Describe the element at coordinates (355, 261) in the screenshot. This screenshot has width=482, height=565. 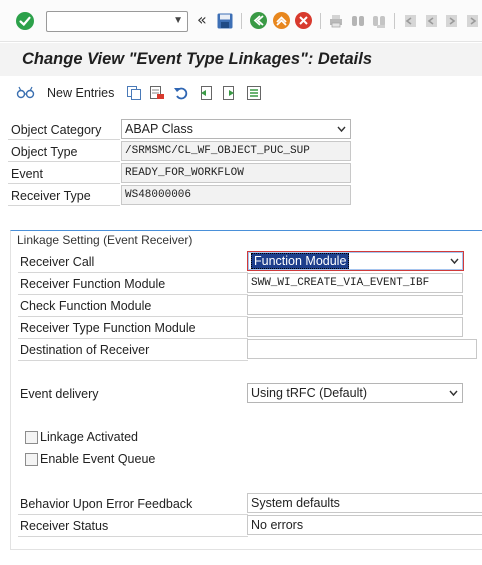
I see `receiver-call-select: Function Module` at that location.